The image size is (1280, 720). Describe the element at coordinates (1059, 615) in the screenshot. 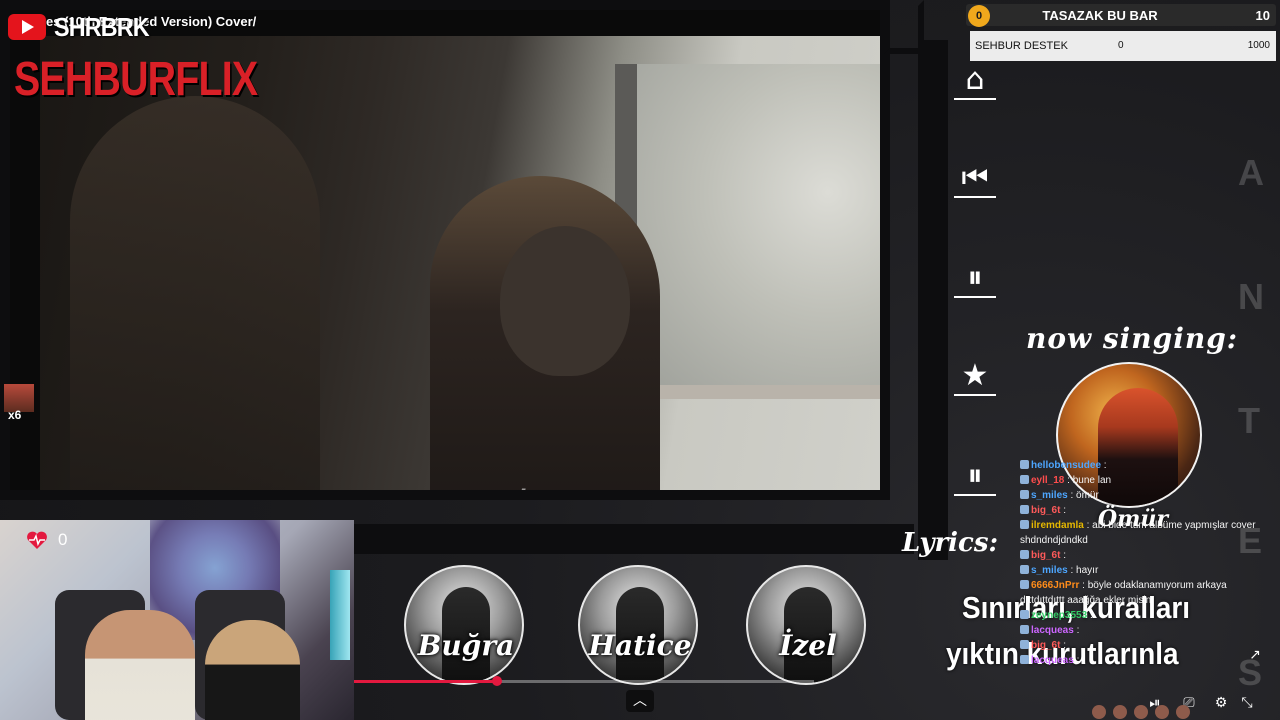

I see `chat-username: zeynep3553` at that location.